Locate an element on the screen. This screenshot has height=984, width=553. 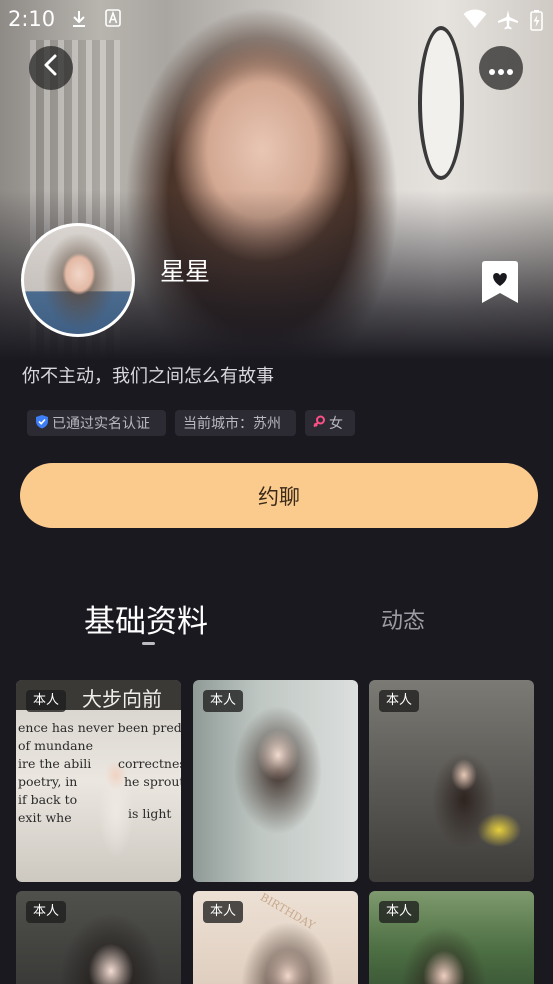
back-button is located at coordinates (51, 68).